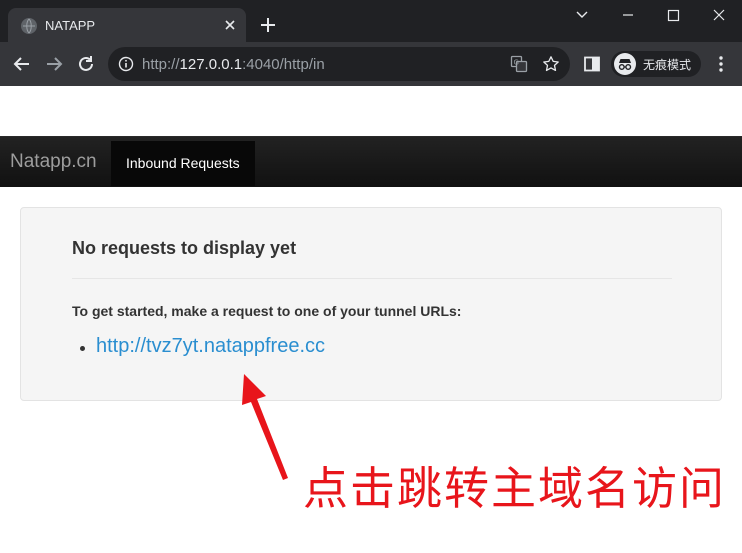 This screenshot has height=553, width=742. I want to click on address-bar: http://127.0.0.1:4040/http/in G, so click(339, 64).